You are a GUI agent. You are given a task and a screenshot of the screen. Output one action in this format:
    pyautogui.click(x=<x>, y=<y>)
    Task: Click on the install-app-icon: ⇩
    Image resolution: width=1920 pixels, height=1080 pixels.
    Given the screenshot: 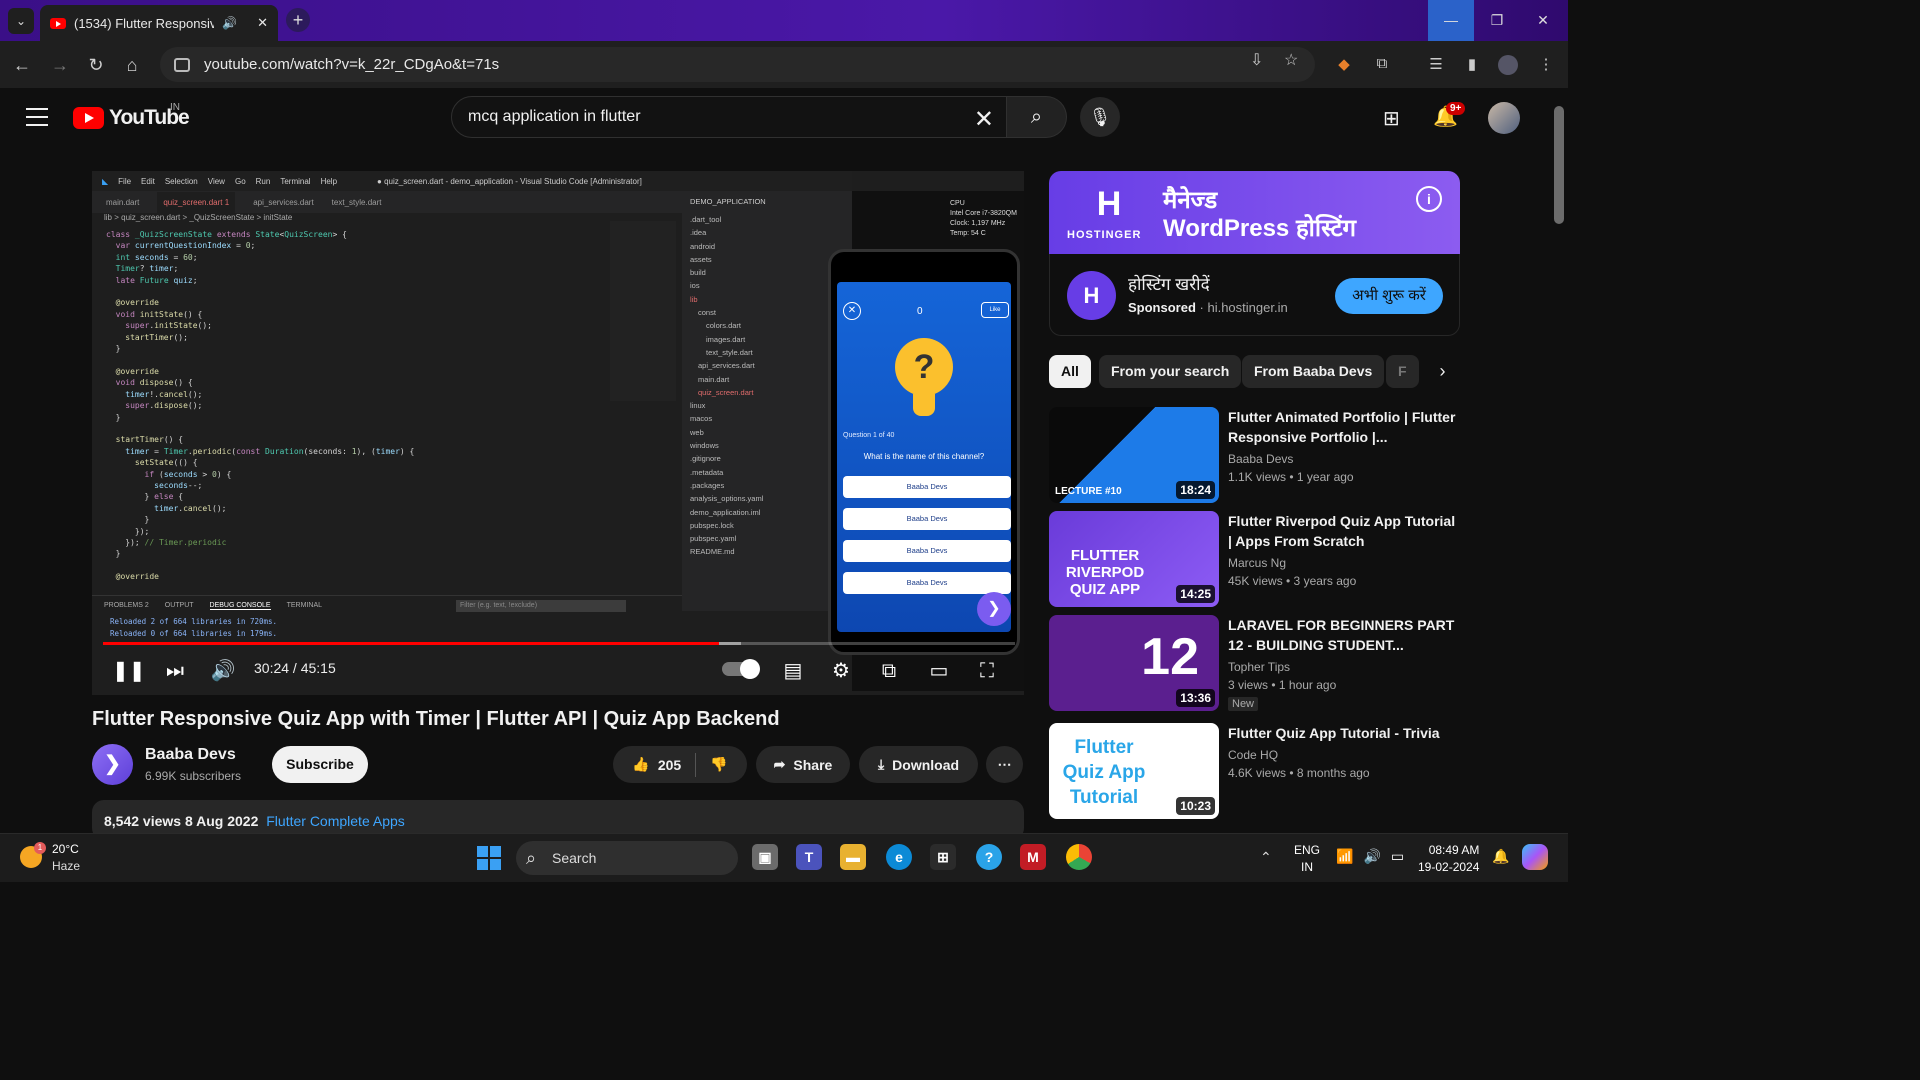 What is the action you would take?
    pyautogui.click(x=1256, y=60)
    